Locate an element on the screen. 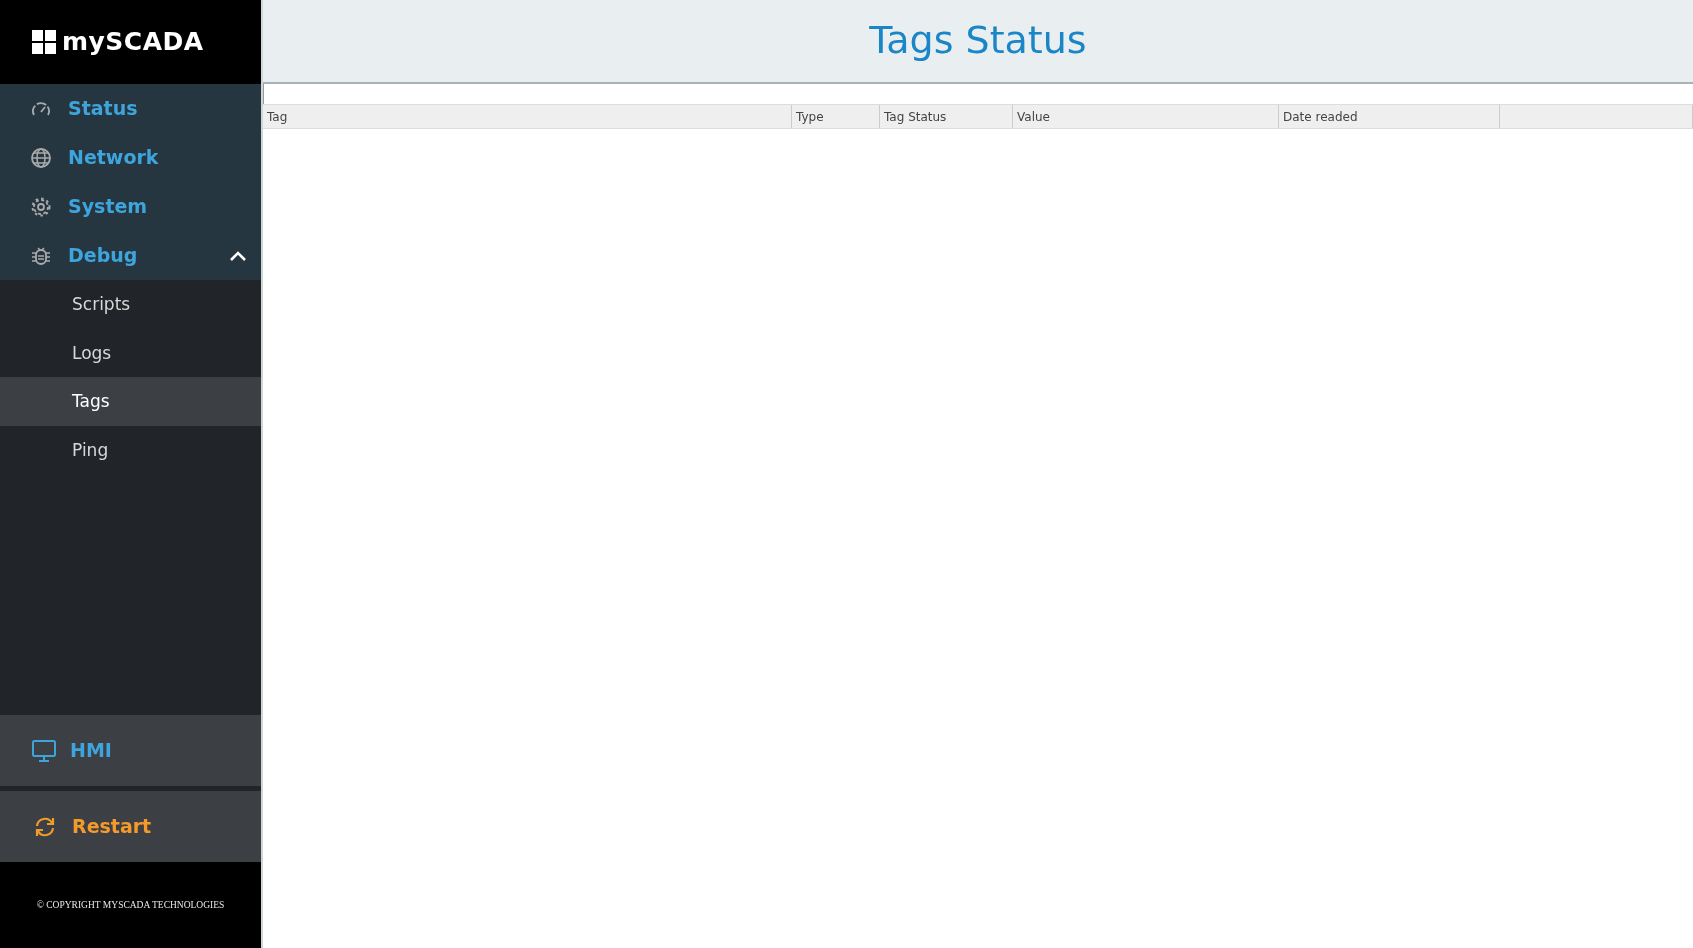 The image size is (1693, 948). copyright-text: © COPYRIGHT MYSCADA TECHNOLOGIES is located at coordinates (130, 905).